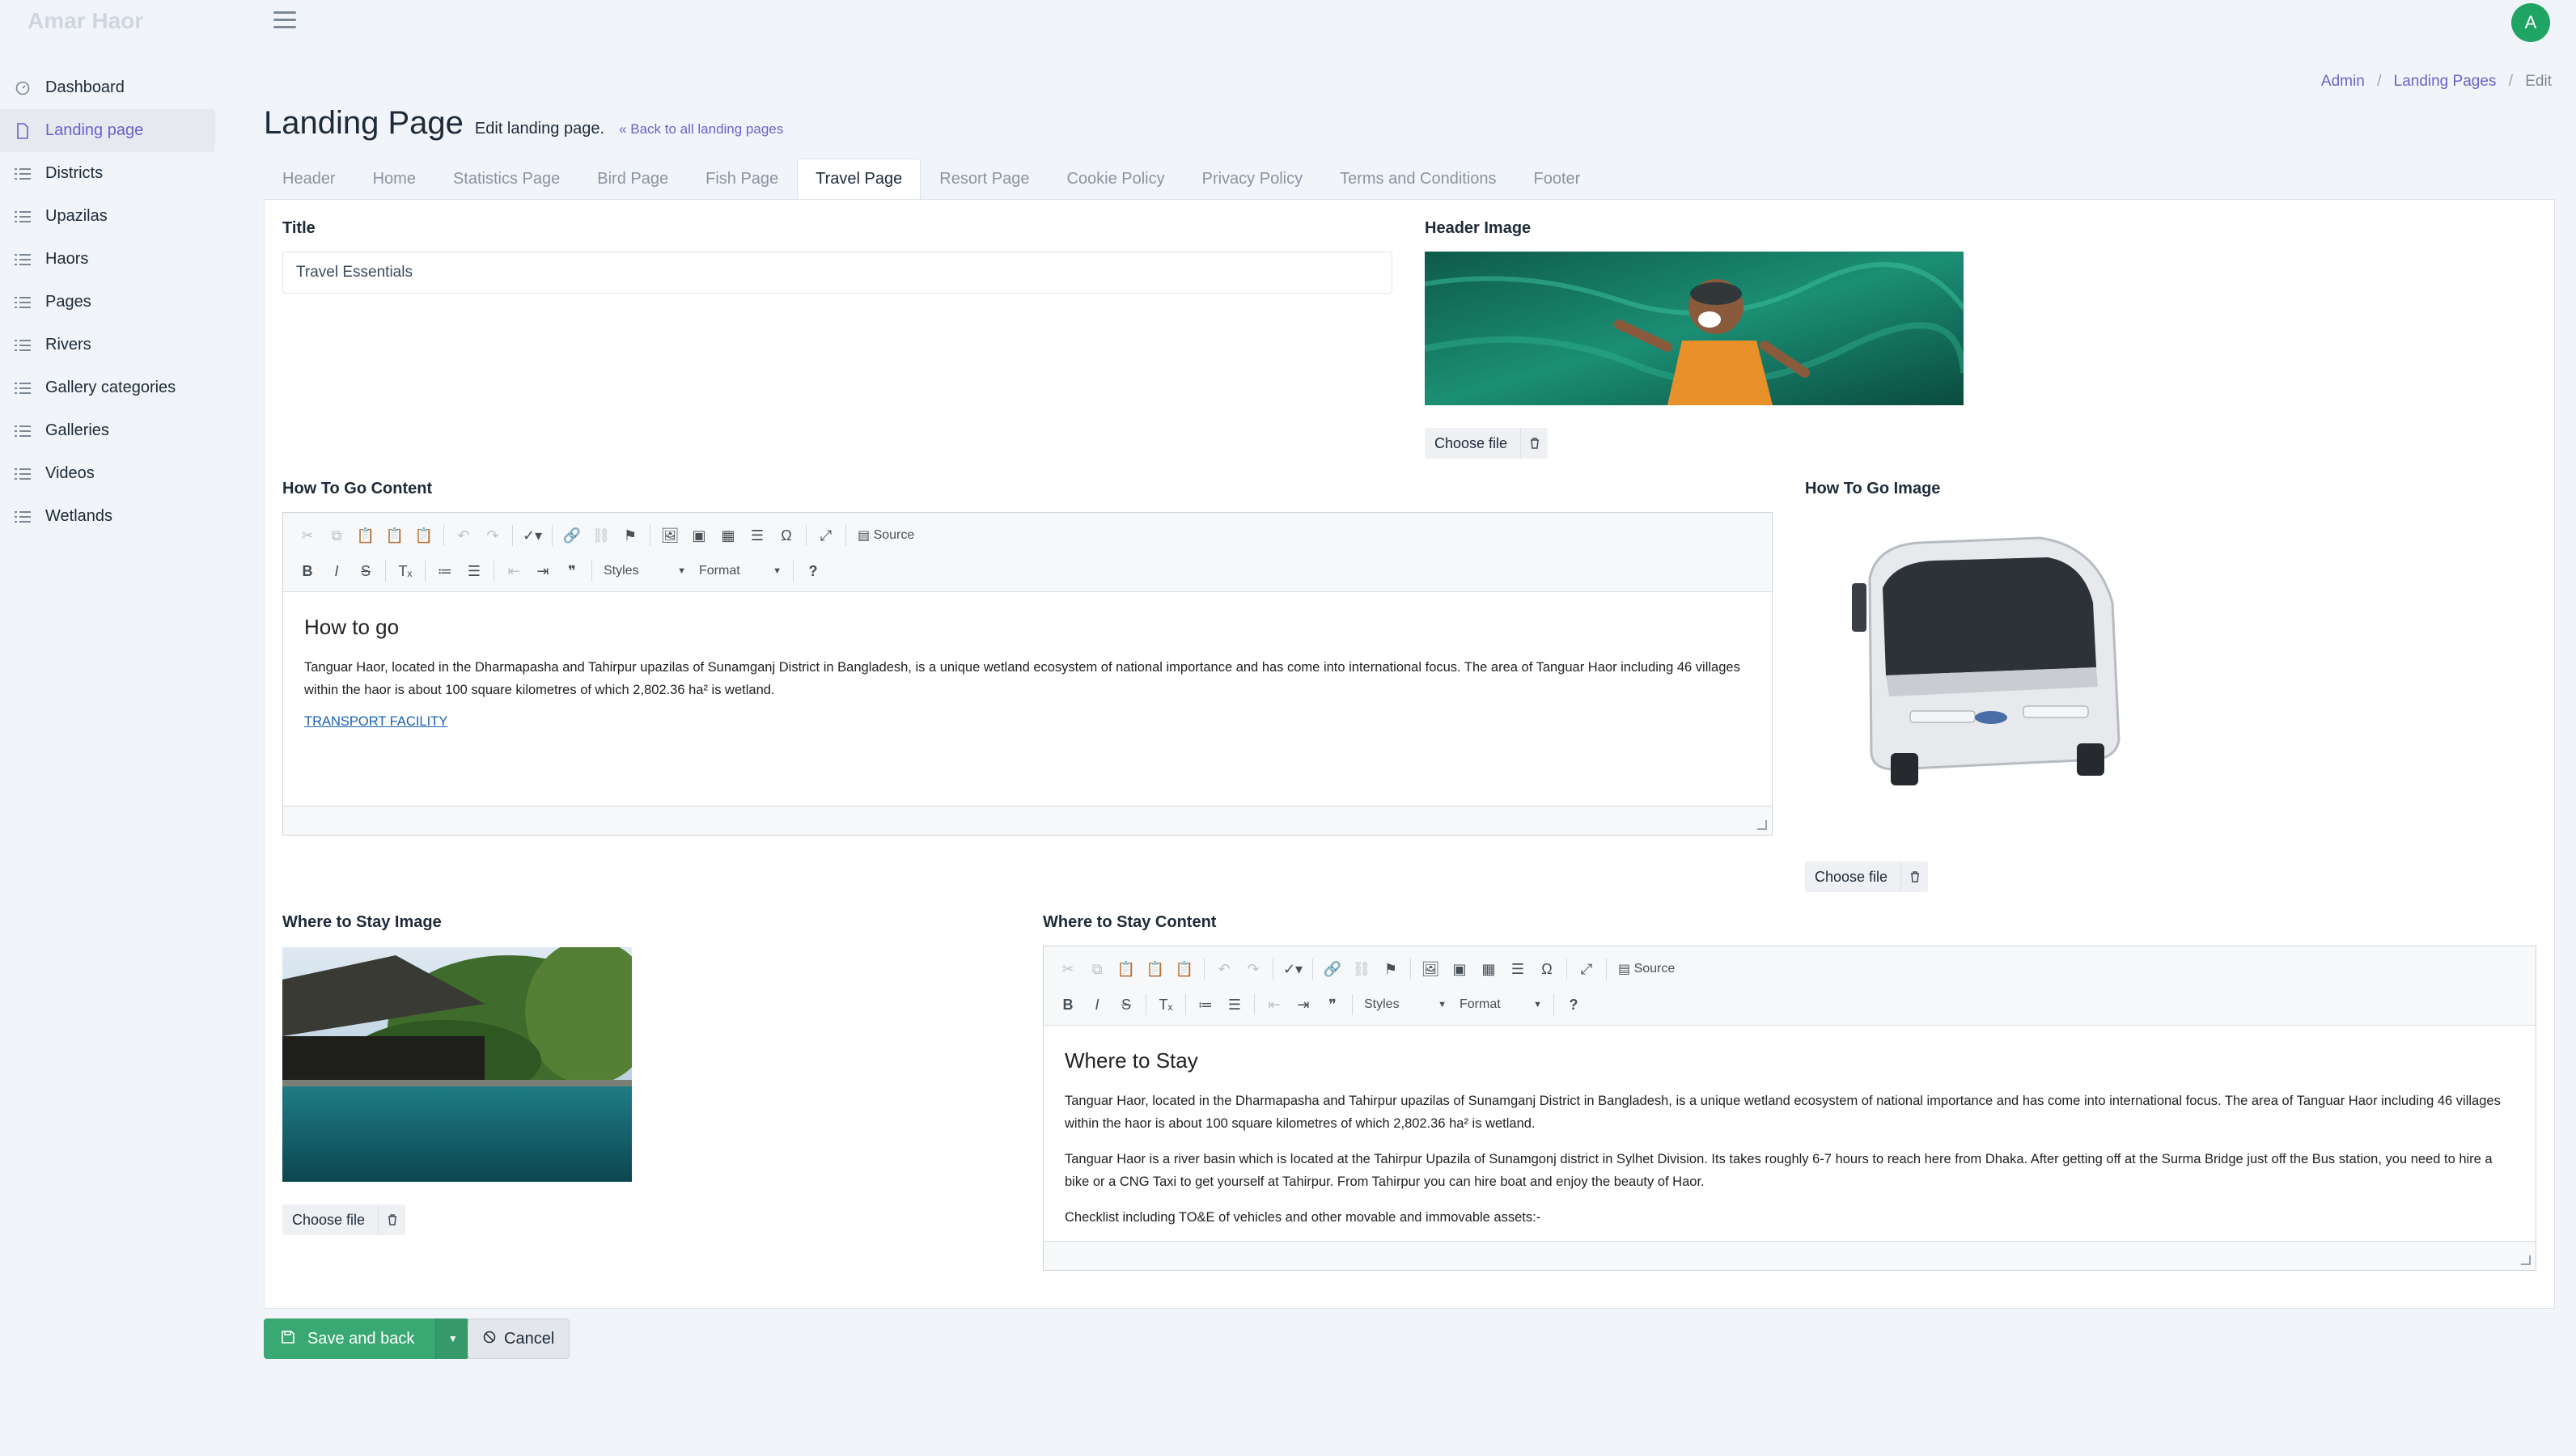  What do you see at coordinates (742, 179) in the screenshot?
I see `tab-fish-page: Fish Page` at bounding box center [742, 179].